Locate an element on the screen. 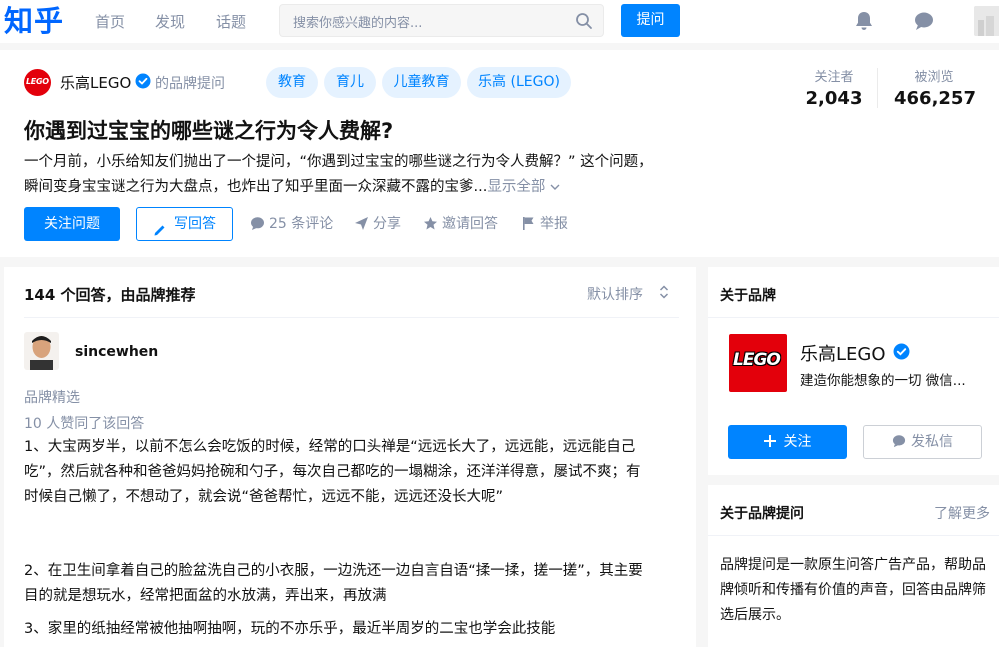 This screenshot has width=999, height=647. lego-logo: LEGO is located at coordinates (758, 363).